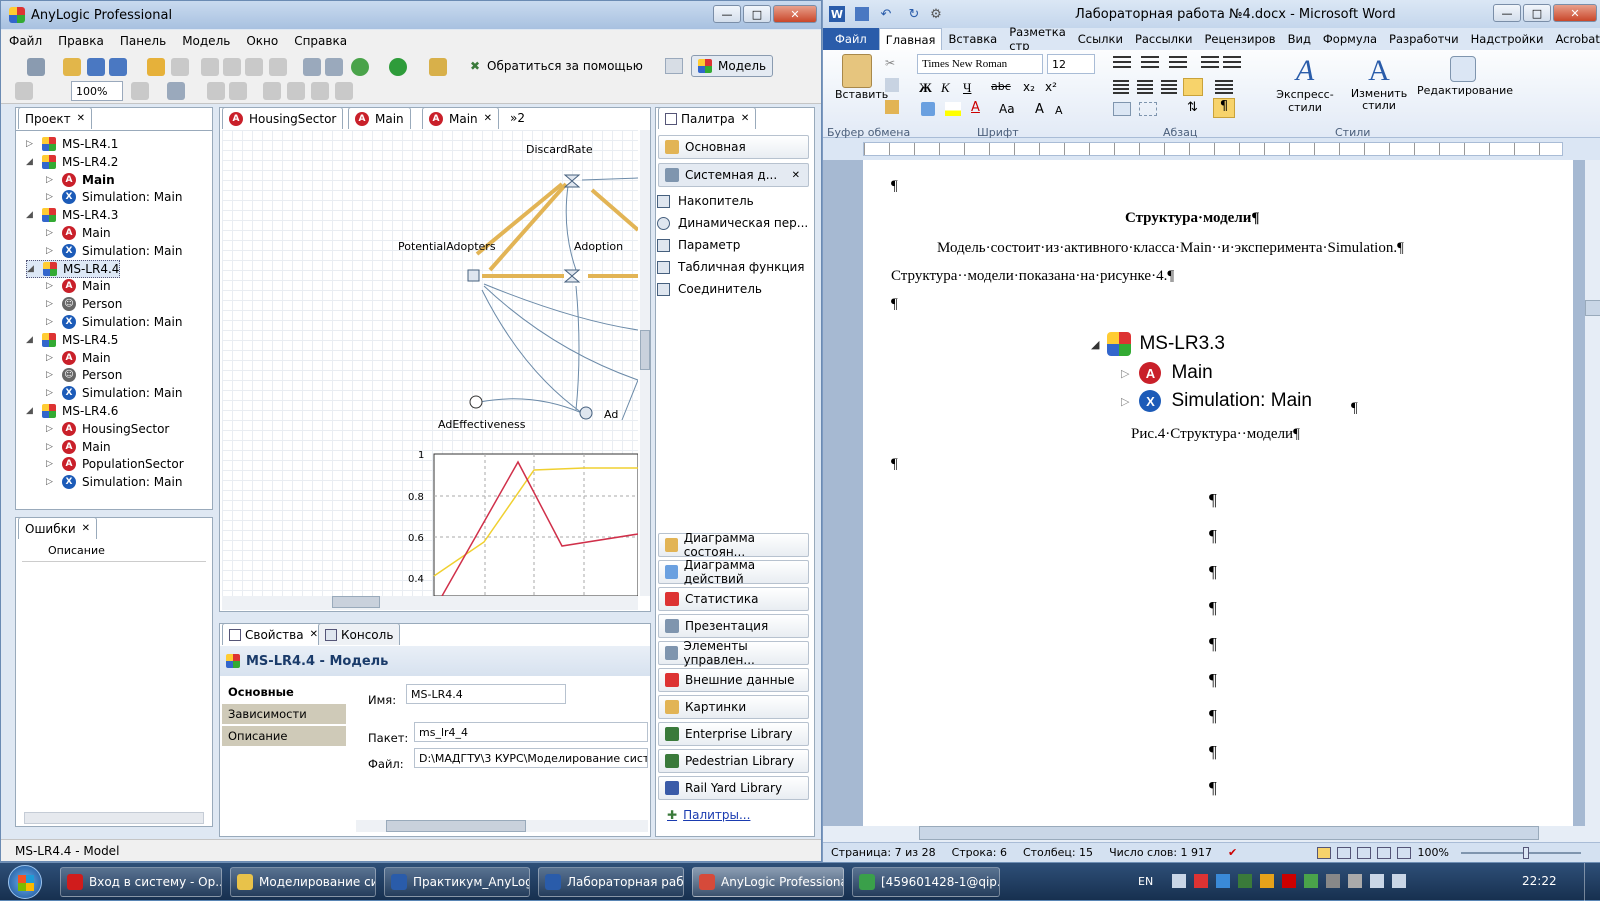 The height and width of the screenshot is (901, 1600). What do you see at coordinates (733, 175) in the screenshot?
I see `palette-sysdyn-button: Системная д... ✕` at bounding box center [733, 175].